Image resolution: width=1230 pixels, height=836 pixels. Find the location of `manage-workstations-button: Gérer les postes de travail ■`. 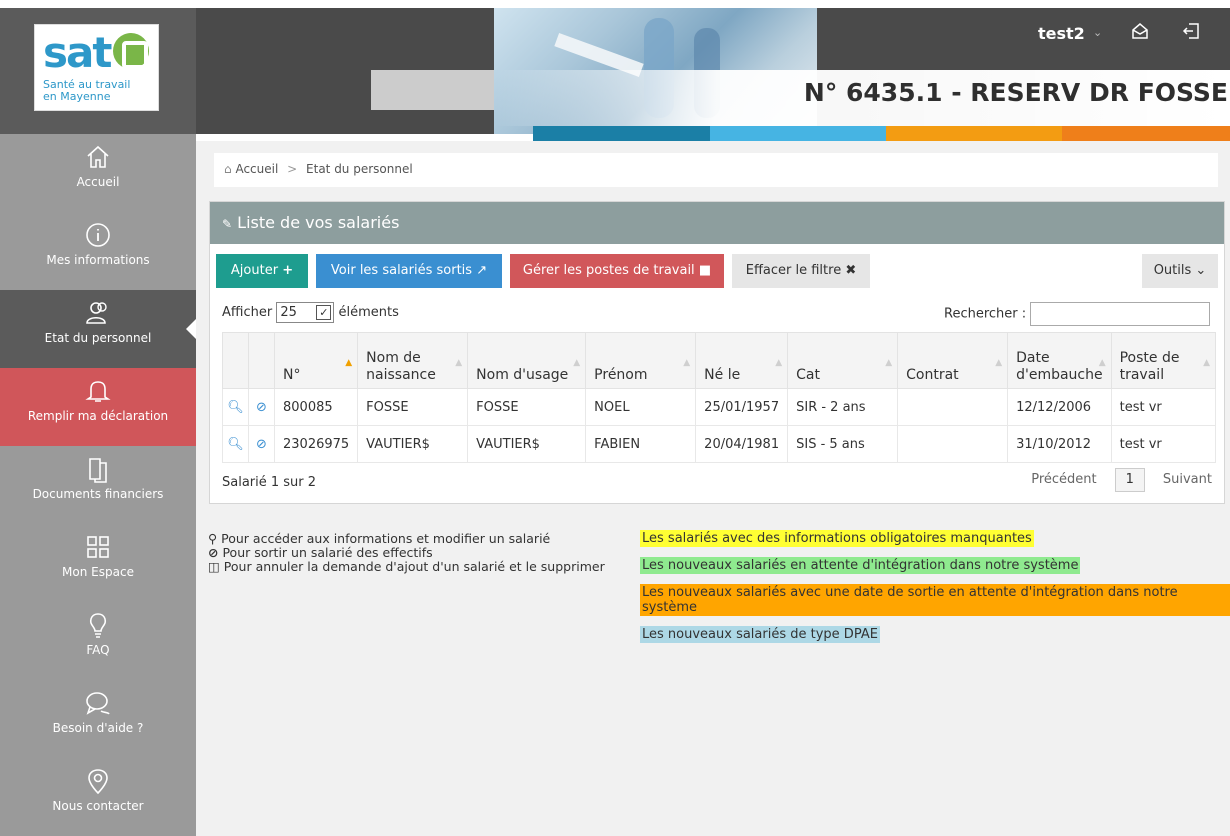

manage-workstations-button: Gérer les postes de travail ■ is located at coordinates (617, 271).